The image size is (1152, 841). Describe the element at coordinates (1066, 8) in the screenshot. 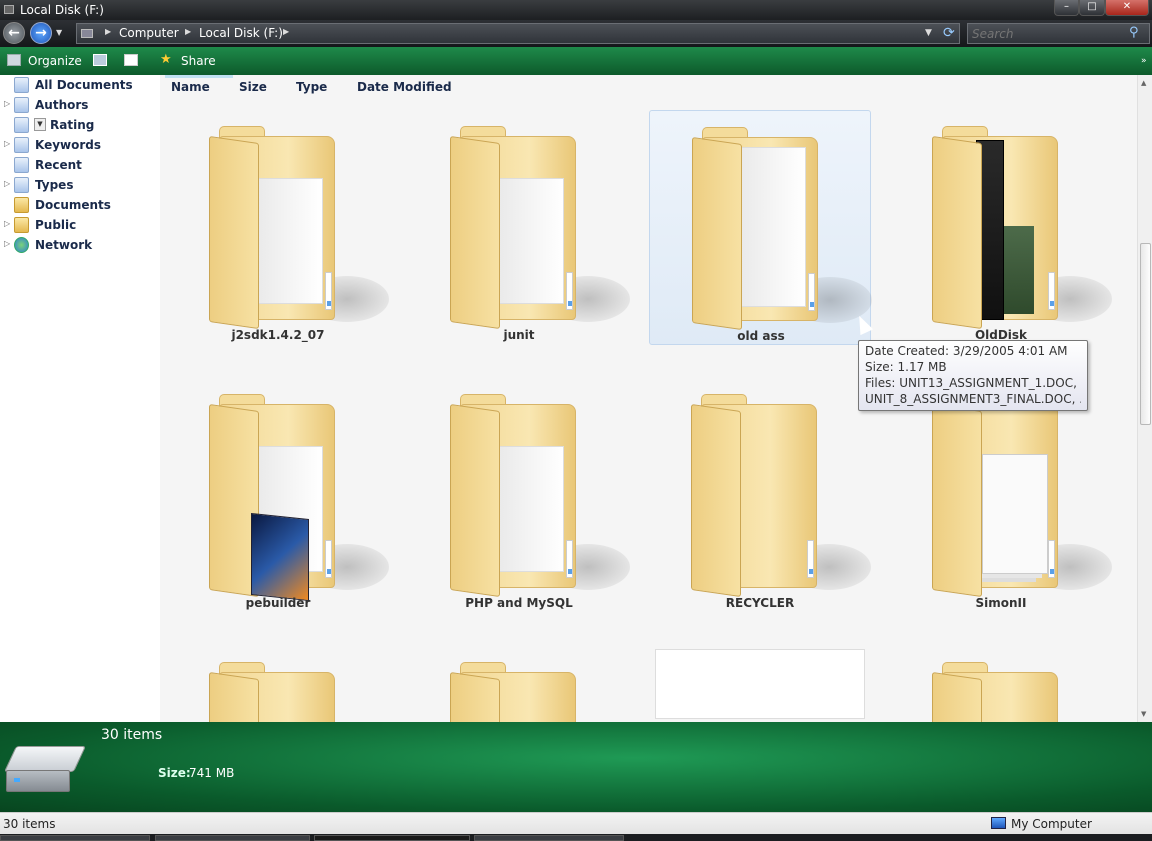

I see `minimize-button: –` at that location.